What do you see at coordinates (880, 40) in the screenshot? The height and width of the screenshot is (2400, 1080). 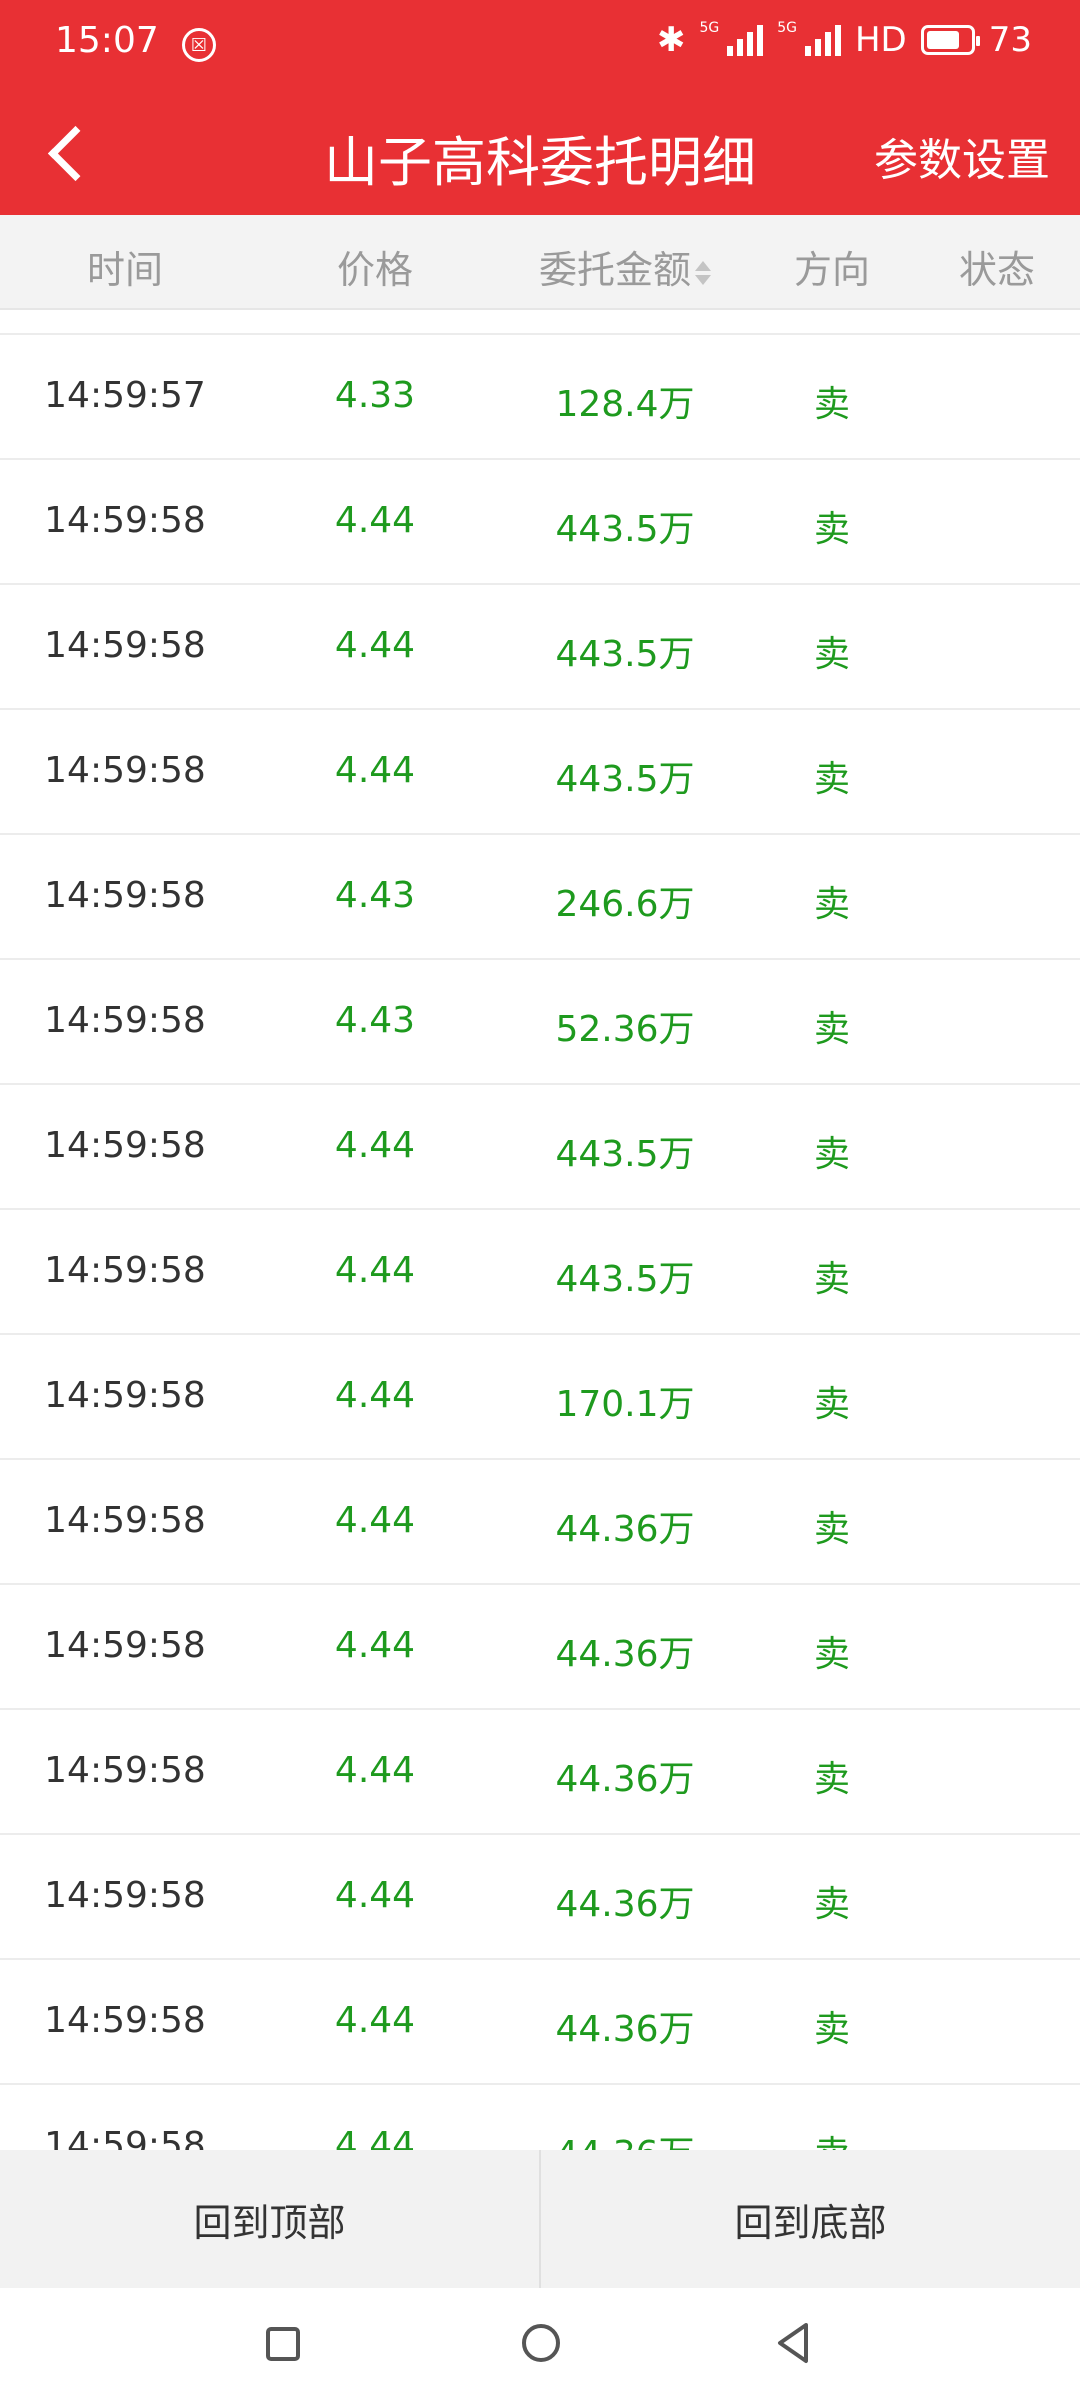 I see `hd-label: HD` at bounding box center [880, 40].